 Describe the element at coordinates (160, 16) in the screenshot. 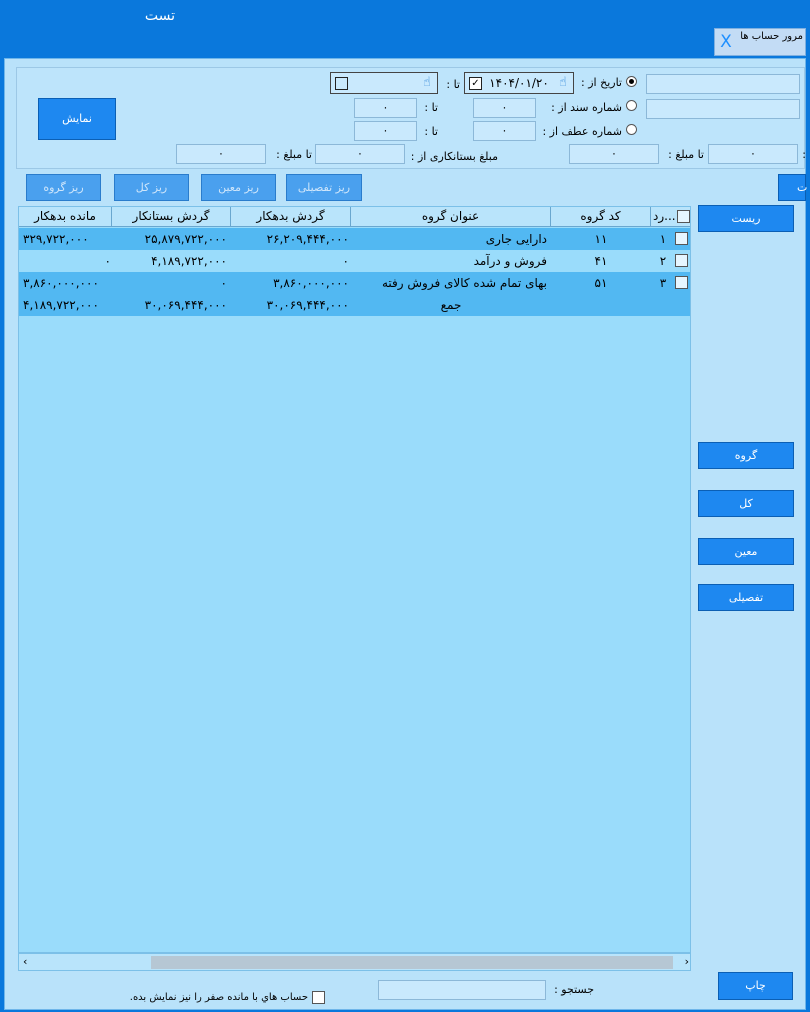

I see `window-title: تست` at that location.